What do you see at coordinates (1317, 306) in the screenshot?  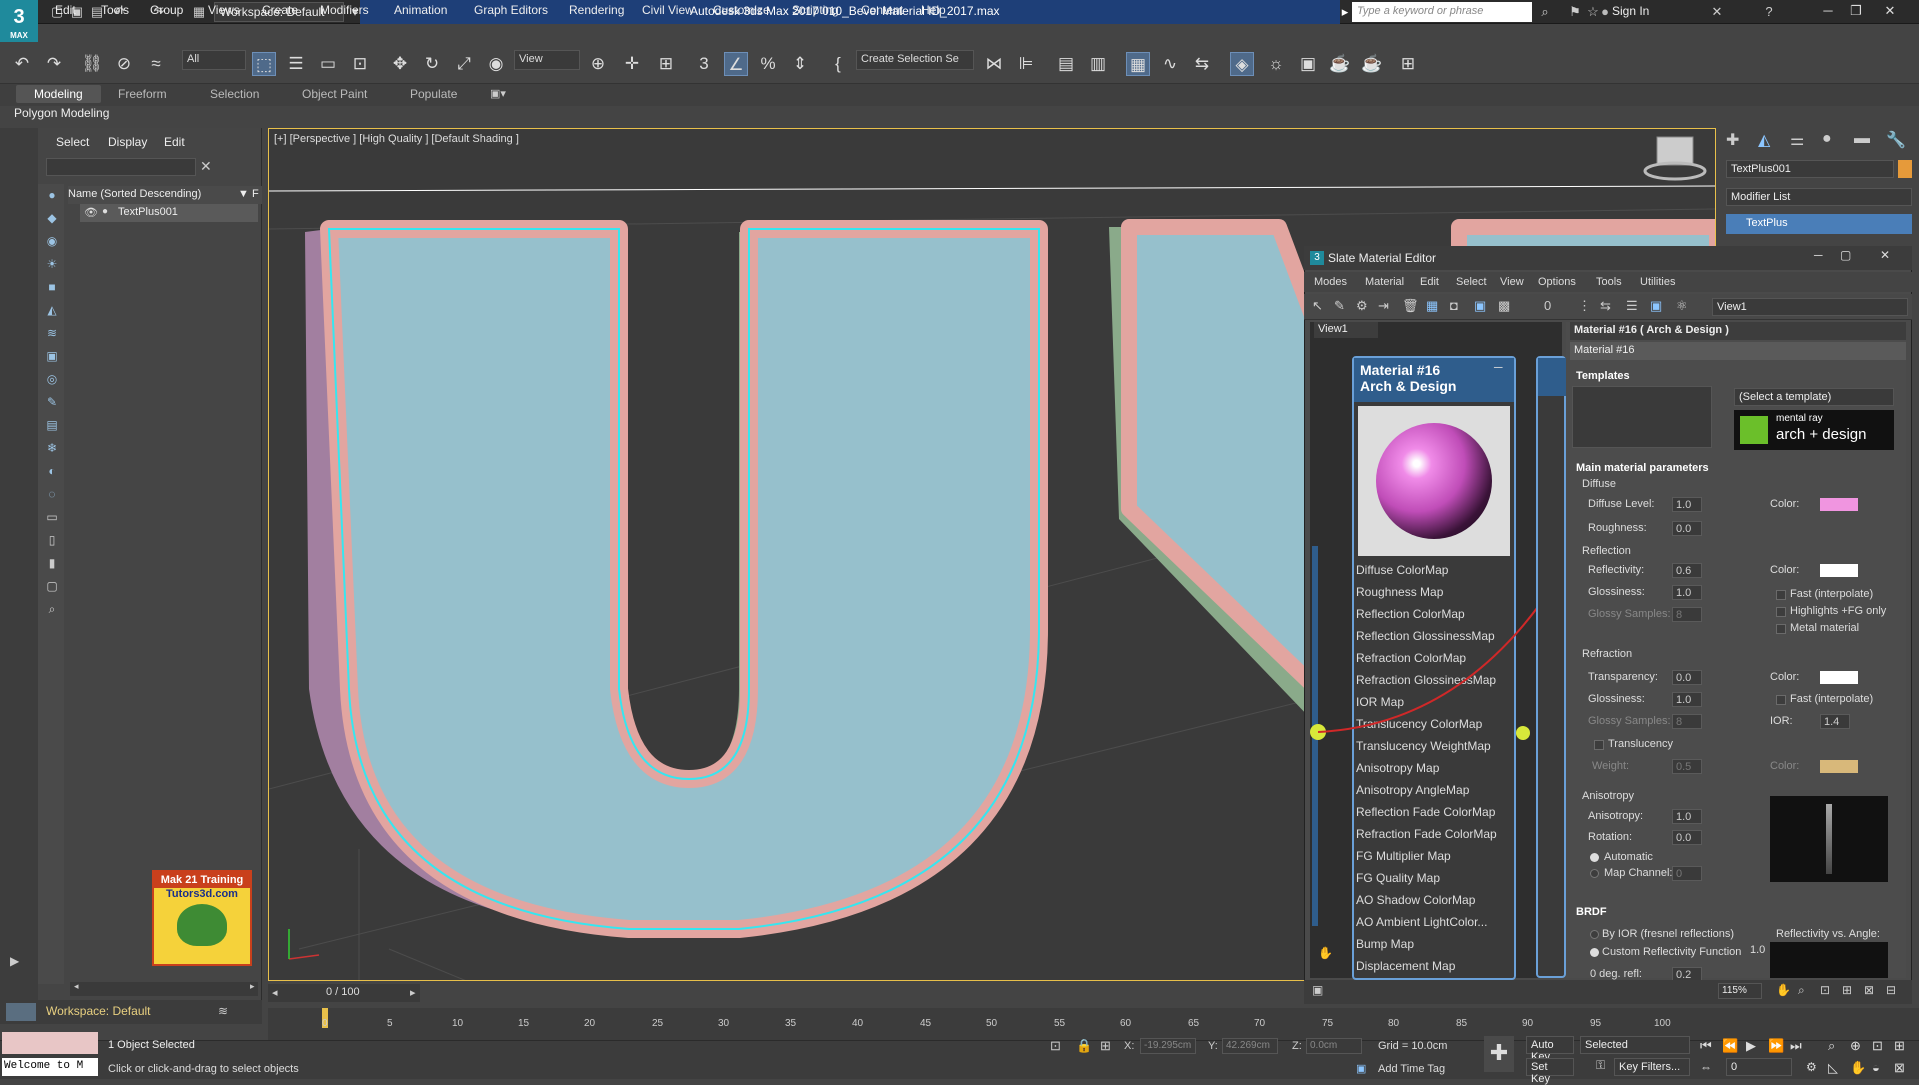 I see `slate-select-icon: ↖` at bounding box center [1317, 306].